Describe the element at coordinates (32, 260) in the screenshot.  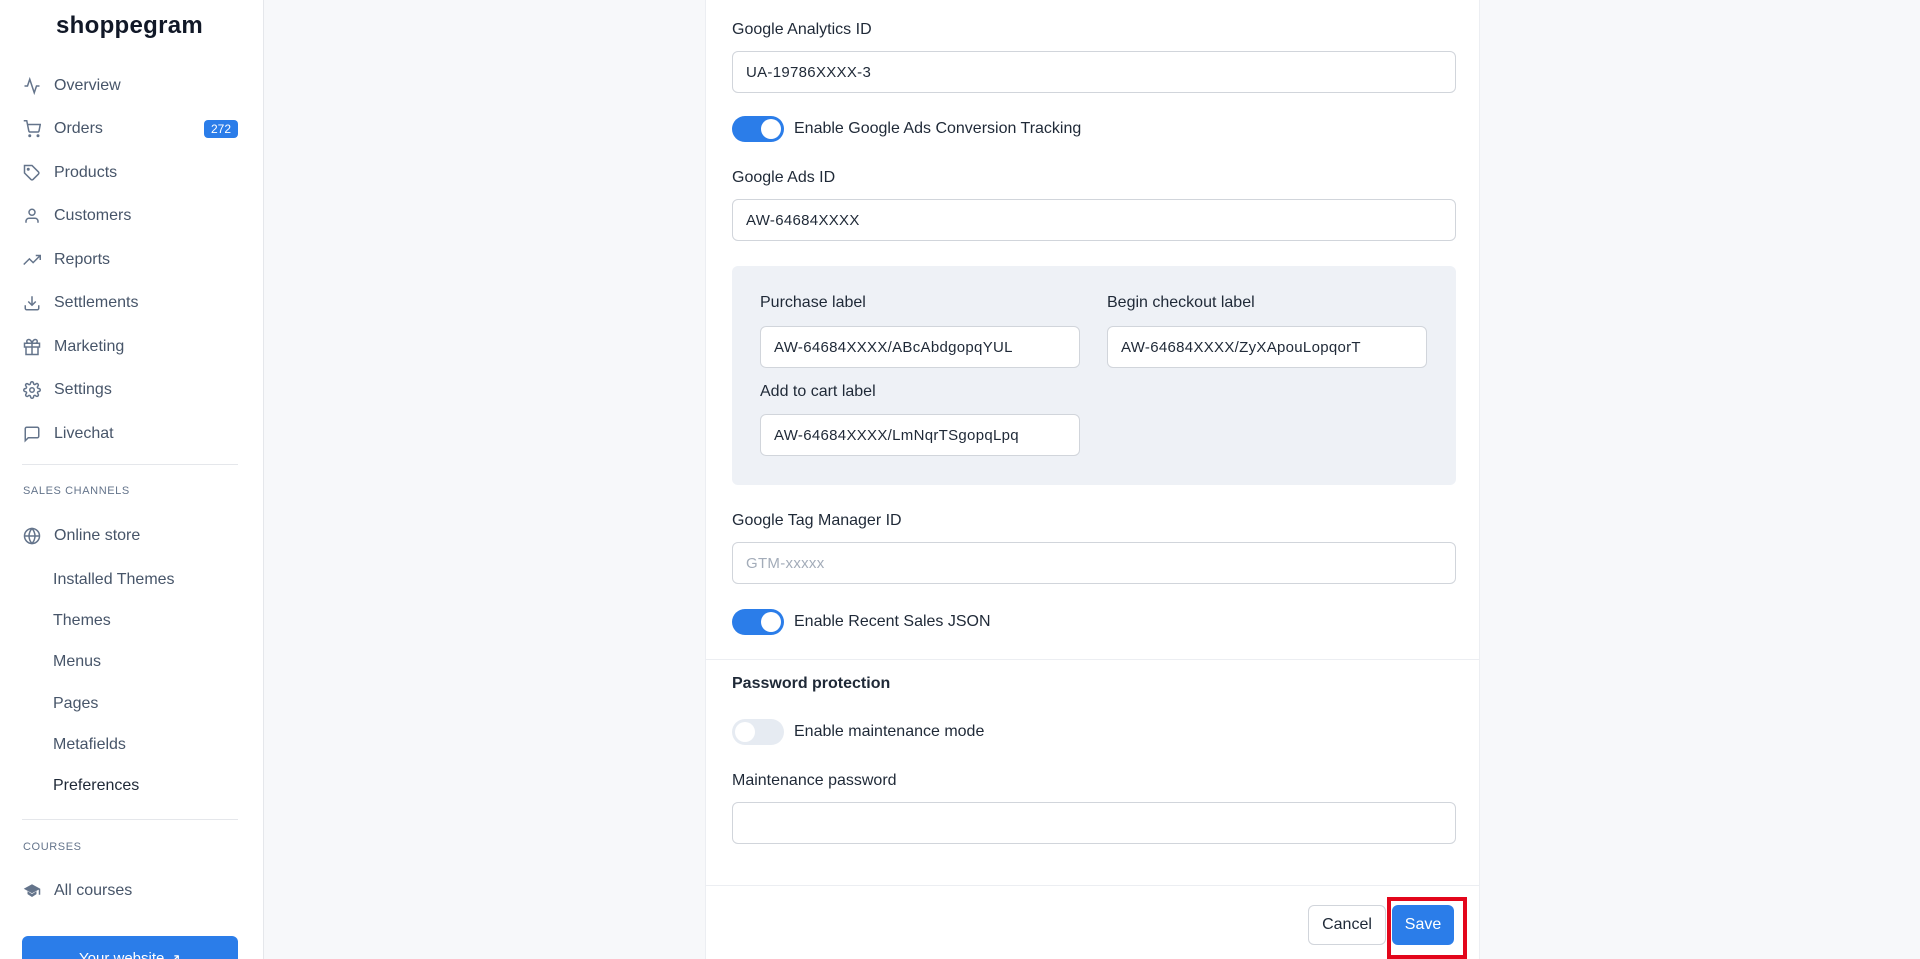
I see `trending-up-icon` at that location.